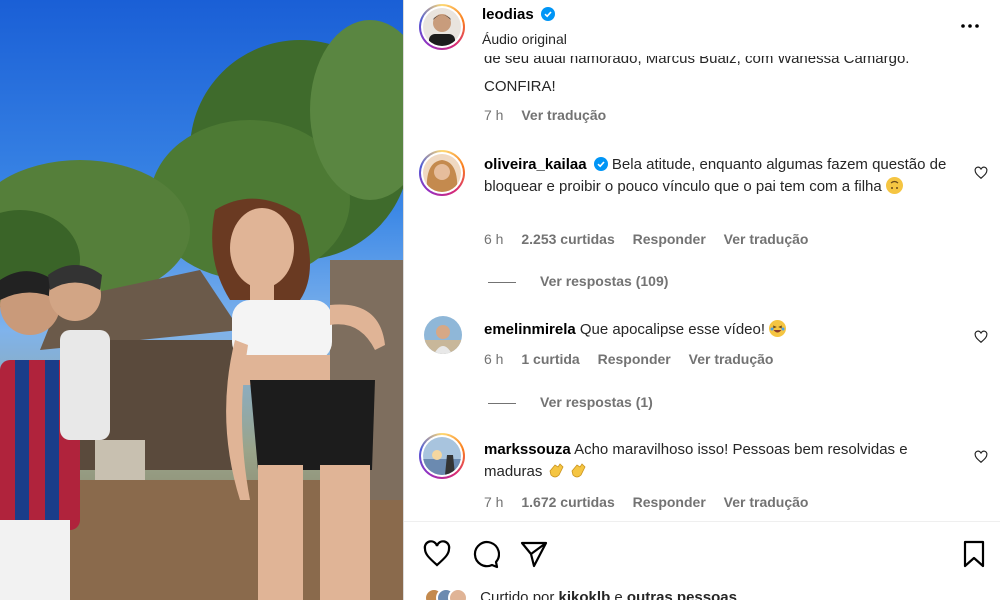 This screenshot has width=1000, height=600. What do you see at coordinates (458, 594) in the screenshot?
I see `liker-avatar` at bounding box center [458, 594].